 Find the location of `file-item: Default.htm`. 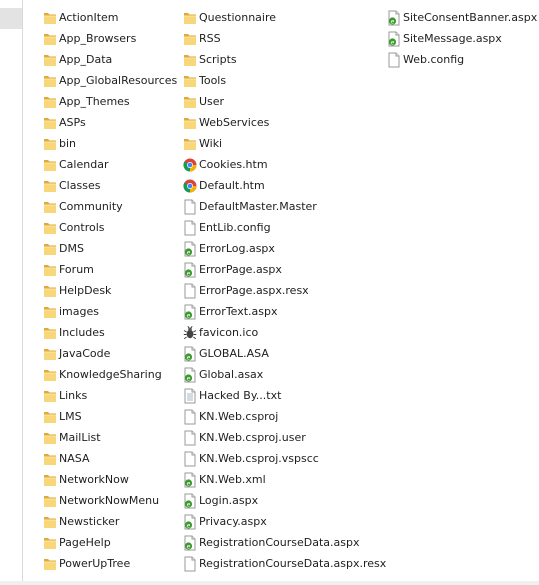

file-item: Default.htm is located at coordinates (285, 185).